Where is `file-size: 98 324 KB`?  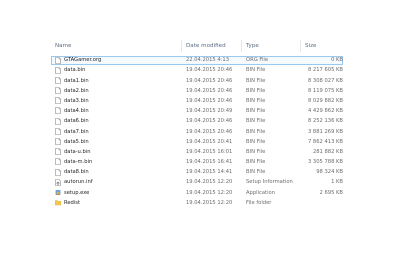 file-size: 98 324 KB is located at coordinates (329, 172).